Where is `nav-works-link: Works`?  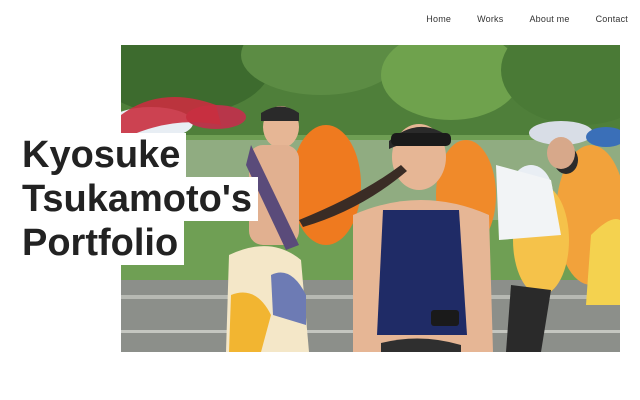
nav-works-link: Works is located at coordinates (490, 19).